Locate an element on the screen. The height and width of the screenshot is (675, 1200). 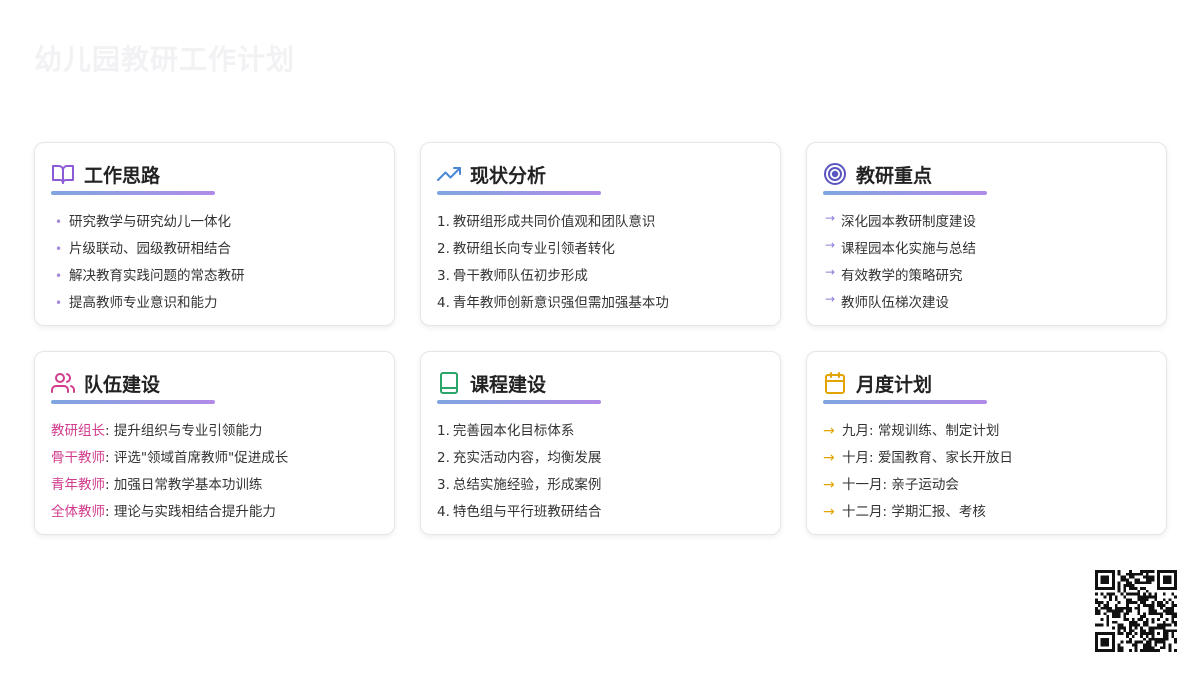
role-label: 教研组长 is located at coordinates (78, 431).